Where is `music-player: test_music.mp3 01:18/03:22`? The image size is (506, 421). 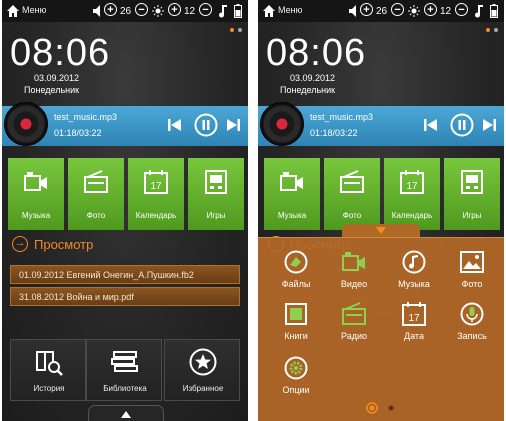 music-player: test_music.mp3 01:18/03:22 is located at coordinates (125, 124).